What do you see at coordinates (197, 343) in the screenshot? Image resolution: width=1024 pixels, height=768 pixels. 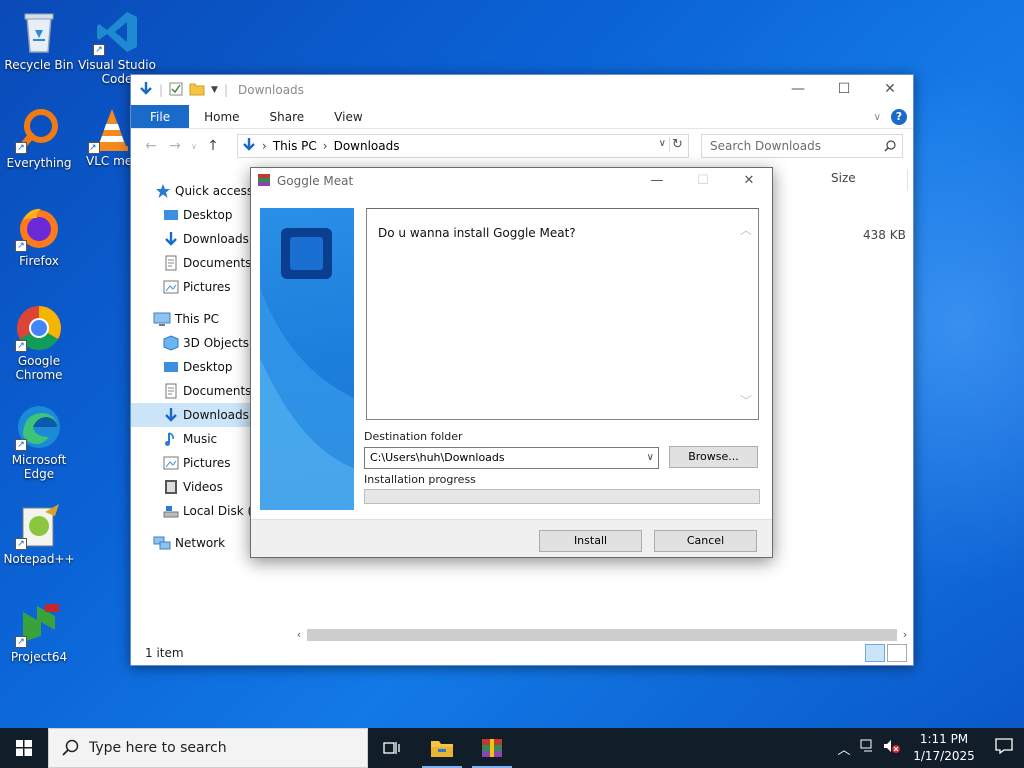 I see `nav-3d-objects: 3D Objects` at bounding box center [197, 343].